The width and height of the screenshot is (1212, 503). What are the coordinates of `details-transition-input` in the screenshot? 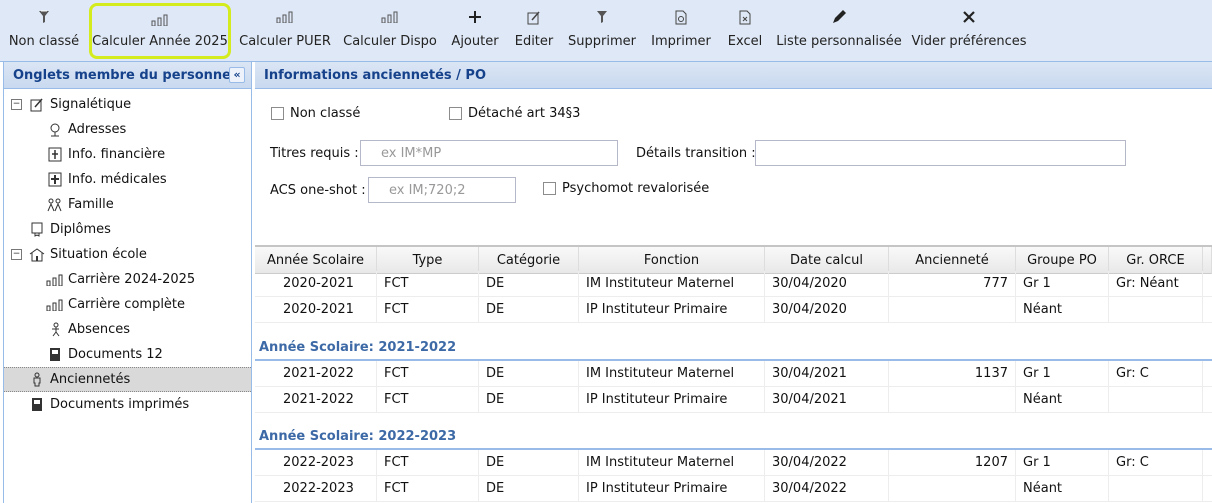 It's located at (940, 153).